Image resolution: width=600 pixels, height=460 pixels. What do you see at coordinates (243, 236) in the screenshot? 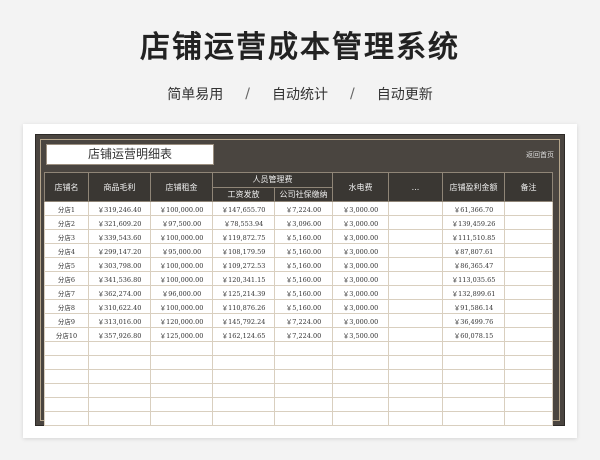
I see `cell-salary: ￥119,872.75` at bounding box center [243, 236].